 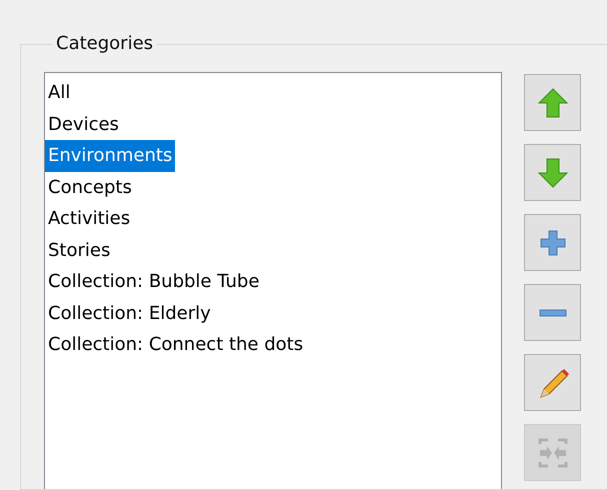 I want to click on move-up-button, so click(x=552, y=102).